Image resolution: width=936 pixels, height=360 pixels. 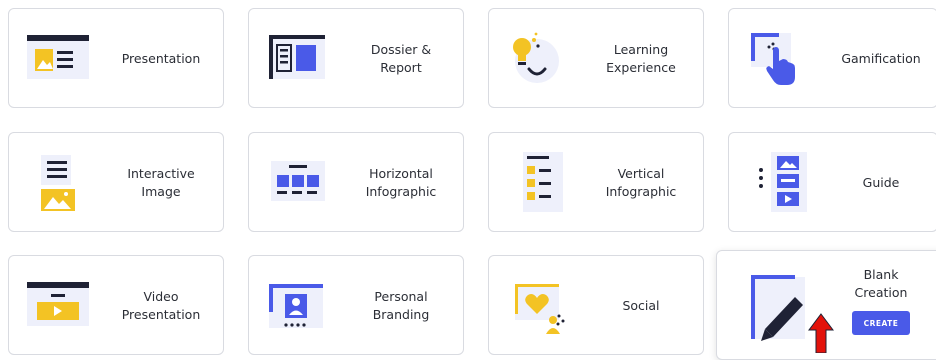 I want to click on card-gamification: Gamification, so click(x=832, y=58).